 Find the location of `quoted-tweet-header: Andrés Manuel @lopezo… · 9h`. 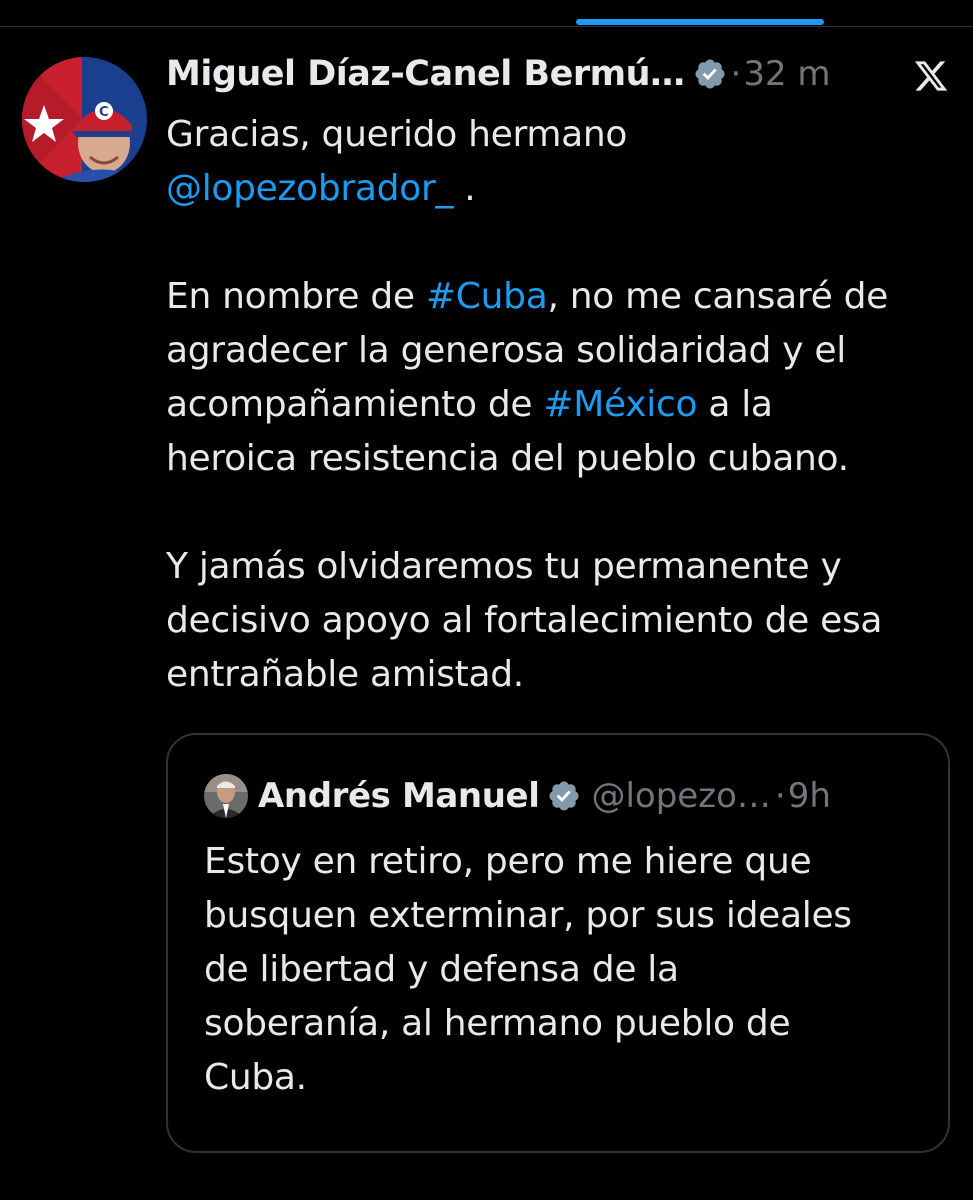

quoted-tweet-header: Andrés Manuel @lopezo… · 9h is located at coordinates (517, 796).